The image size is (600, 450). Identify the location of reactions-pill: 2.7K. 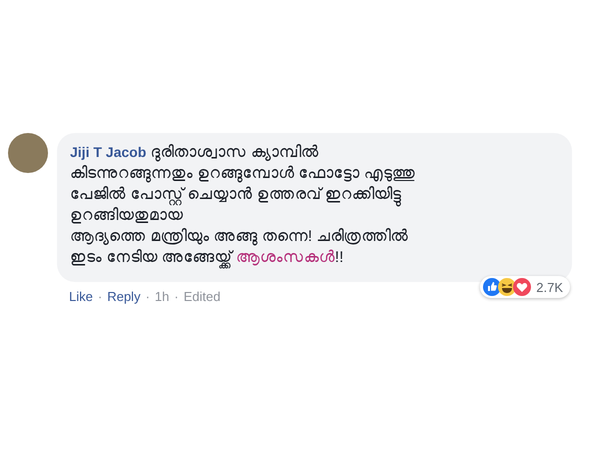
(525, 287).